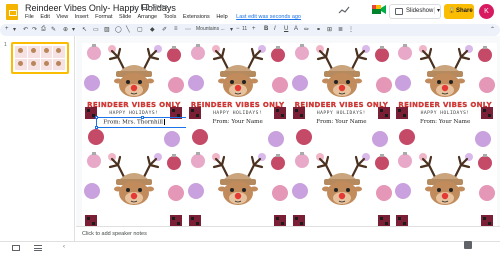 The width and height of the screenshot is (500, 254). Describe the element at coordinates (464, 10) in the screenshot. I see `share-label: Share` at that location.